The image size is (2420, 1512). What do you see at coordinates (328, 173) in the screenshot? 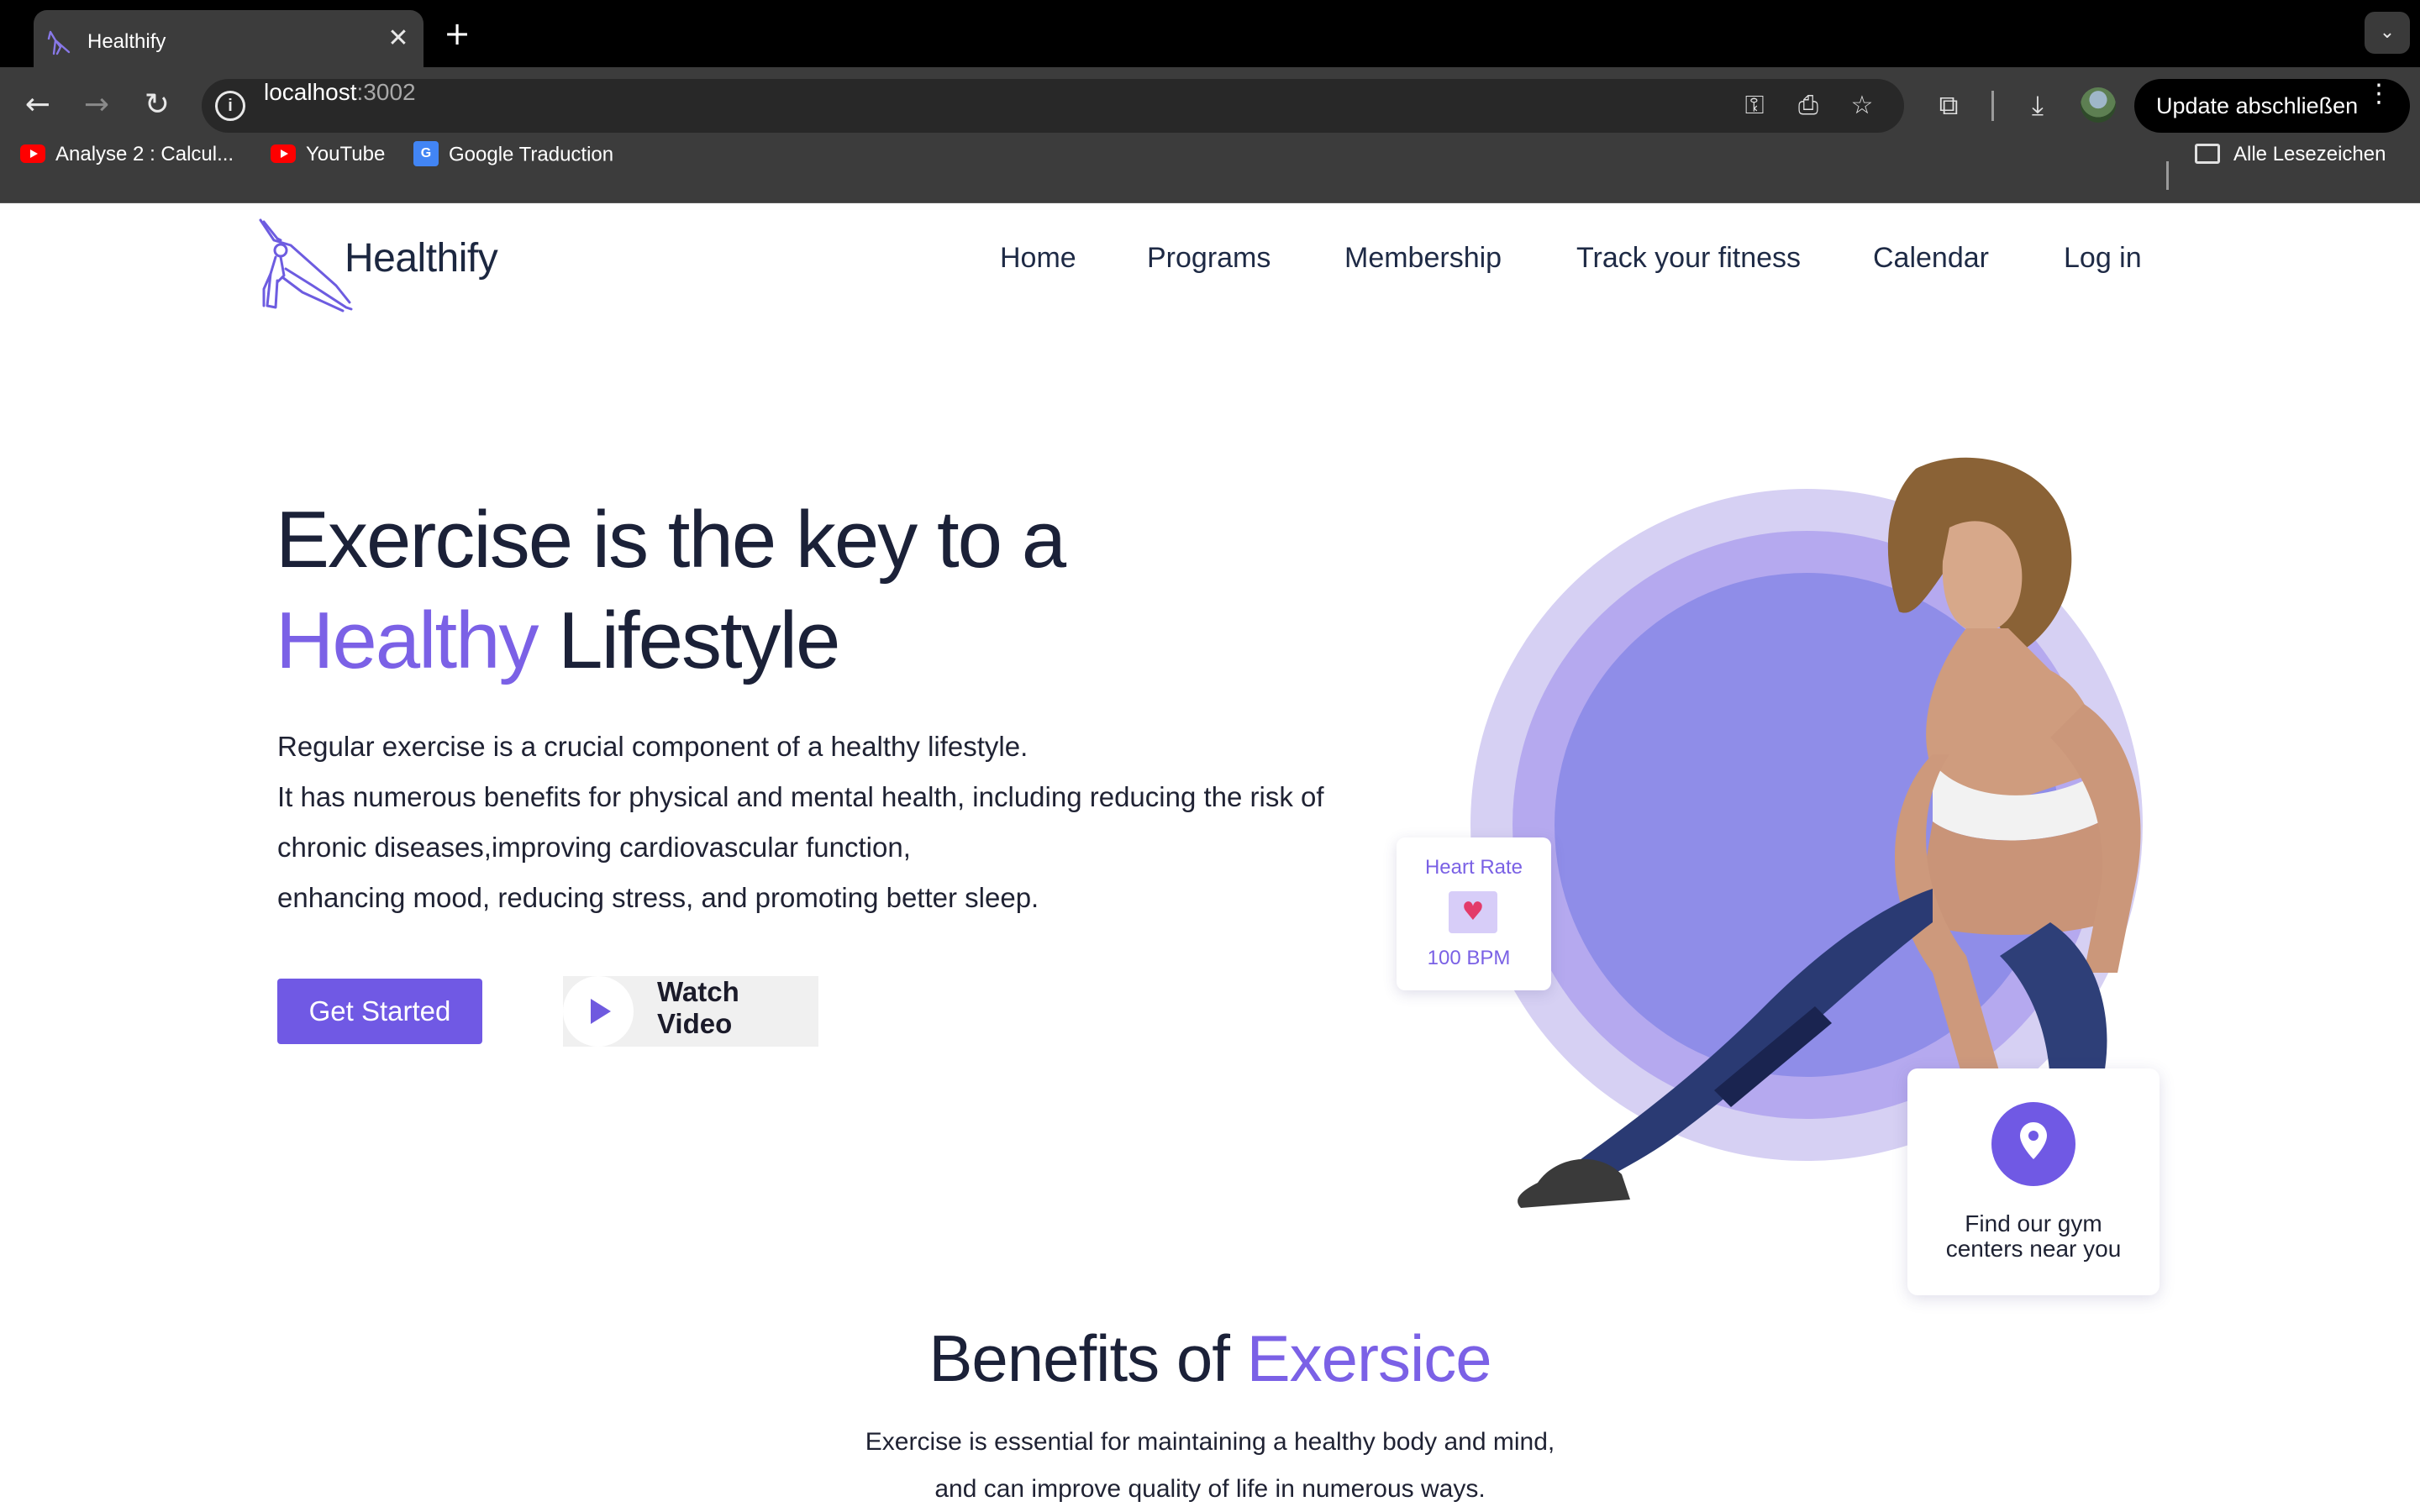
I see `bookmark-item: YouTube` at bounding box center [328, 173].